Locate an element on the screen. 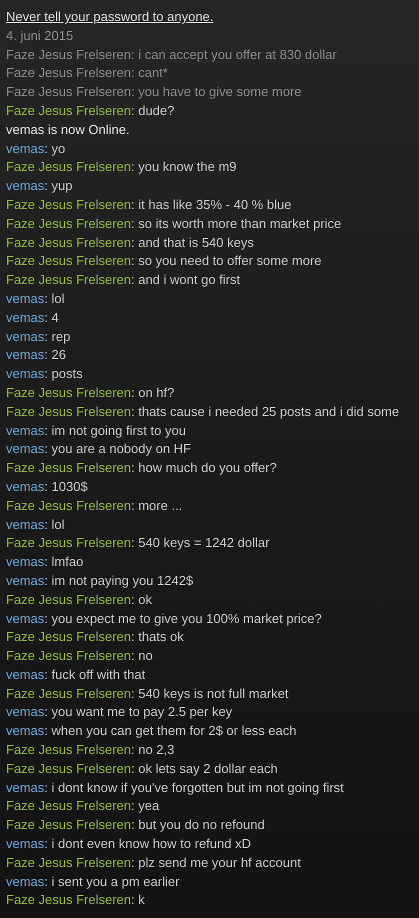  chat-message: vemas: lmfao is located at coordinates (45, 562).